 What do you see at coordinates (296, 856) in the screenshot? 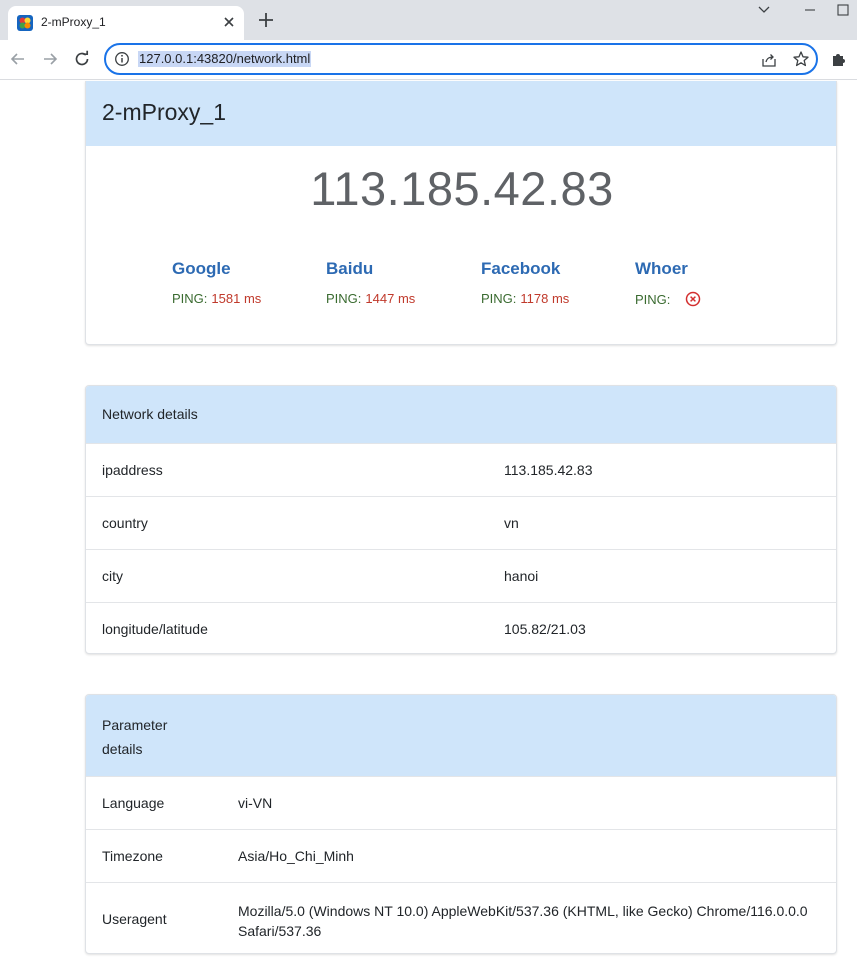
I see `row-value: Asia/Ho_Chi_Minh` at bounding box center [296, 856].